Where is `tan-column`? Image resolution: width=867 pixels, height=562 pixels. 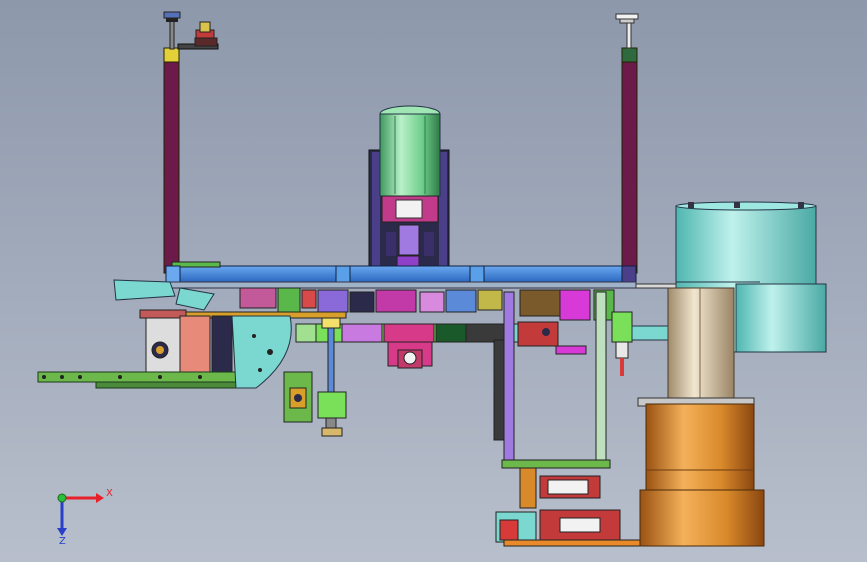 tan-column is located at coordinates (701, 344).